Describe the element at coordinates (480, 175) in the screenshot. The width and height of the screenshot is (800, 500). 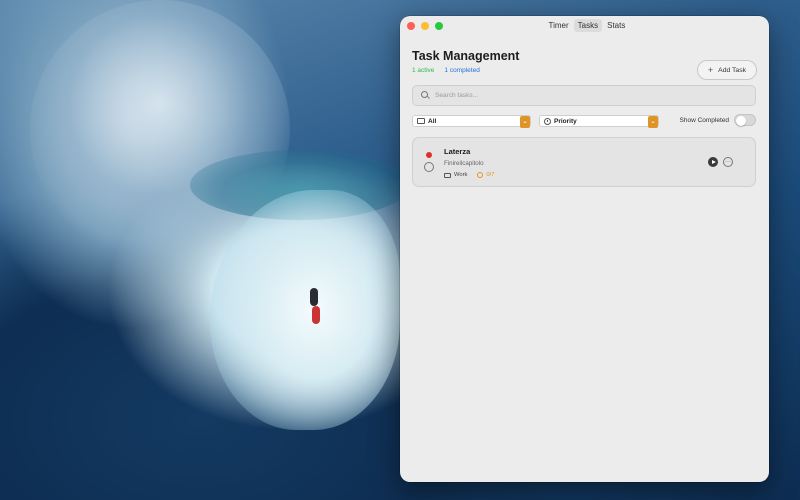
I see `timer-icon` at that location.